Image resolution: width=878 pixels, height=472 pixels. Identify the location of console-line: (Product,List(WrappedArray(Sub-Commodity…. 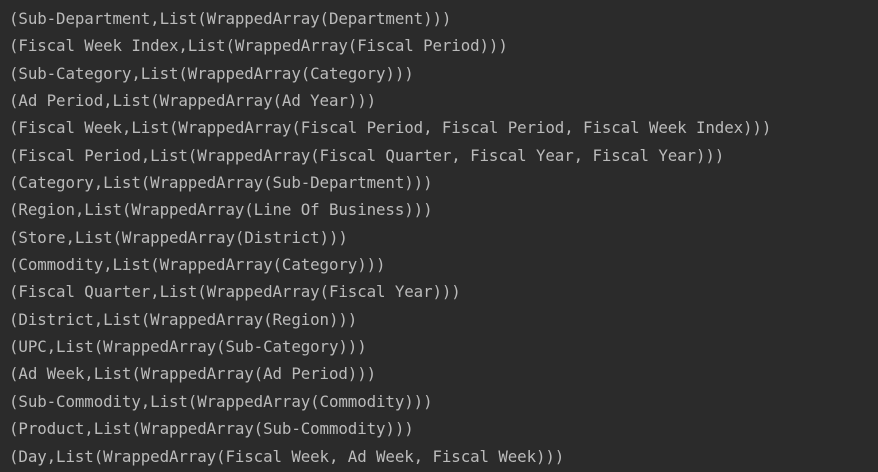
(211, 429).